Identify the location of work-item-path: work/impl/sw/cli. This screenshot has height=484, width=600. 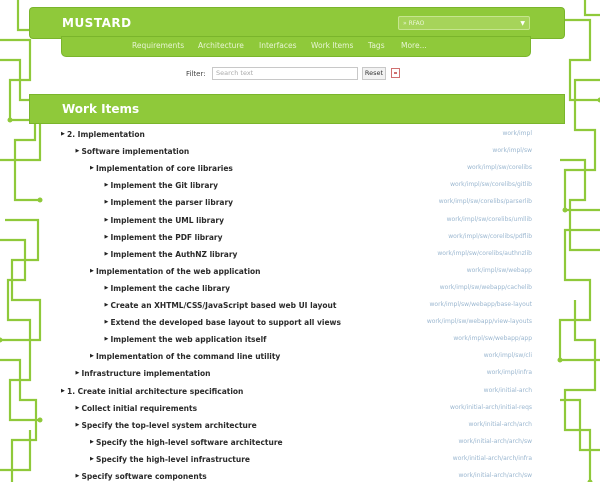
(508, 355).